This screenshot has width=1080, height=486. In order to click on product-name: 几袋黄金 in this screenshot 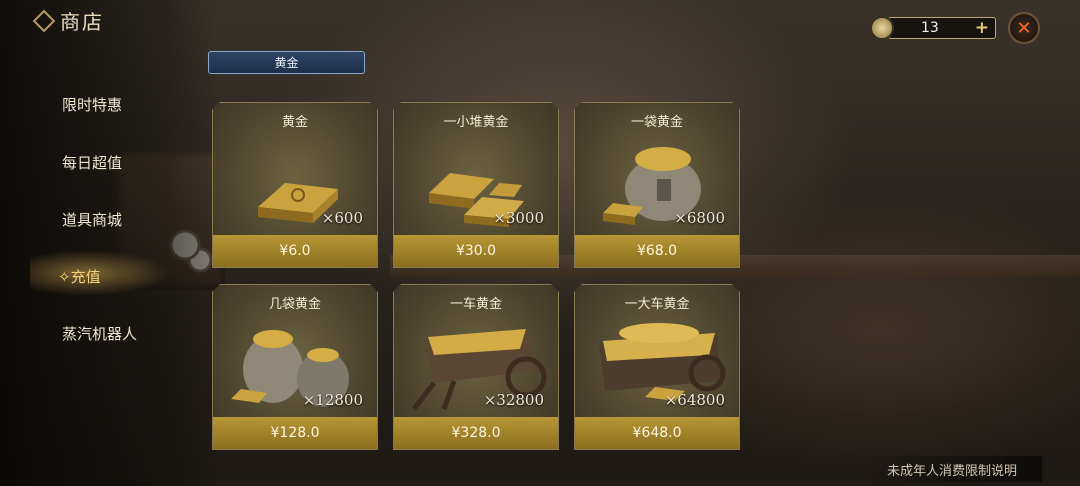, I will do `click(294, 304)`.